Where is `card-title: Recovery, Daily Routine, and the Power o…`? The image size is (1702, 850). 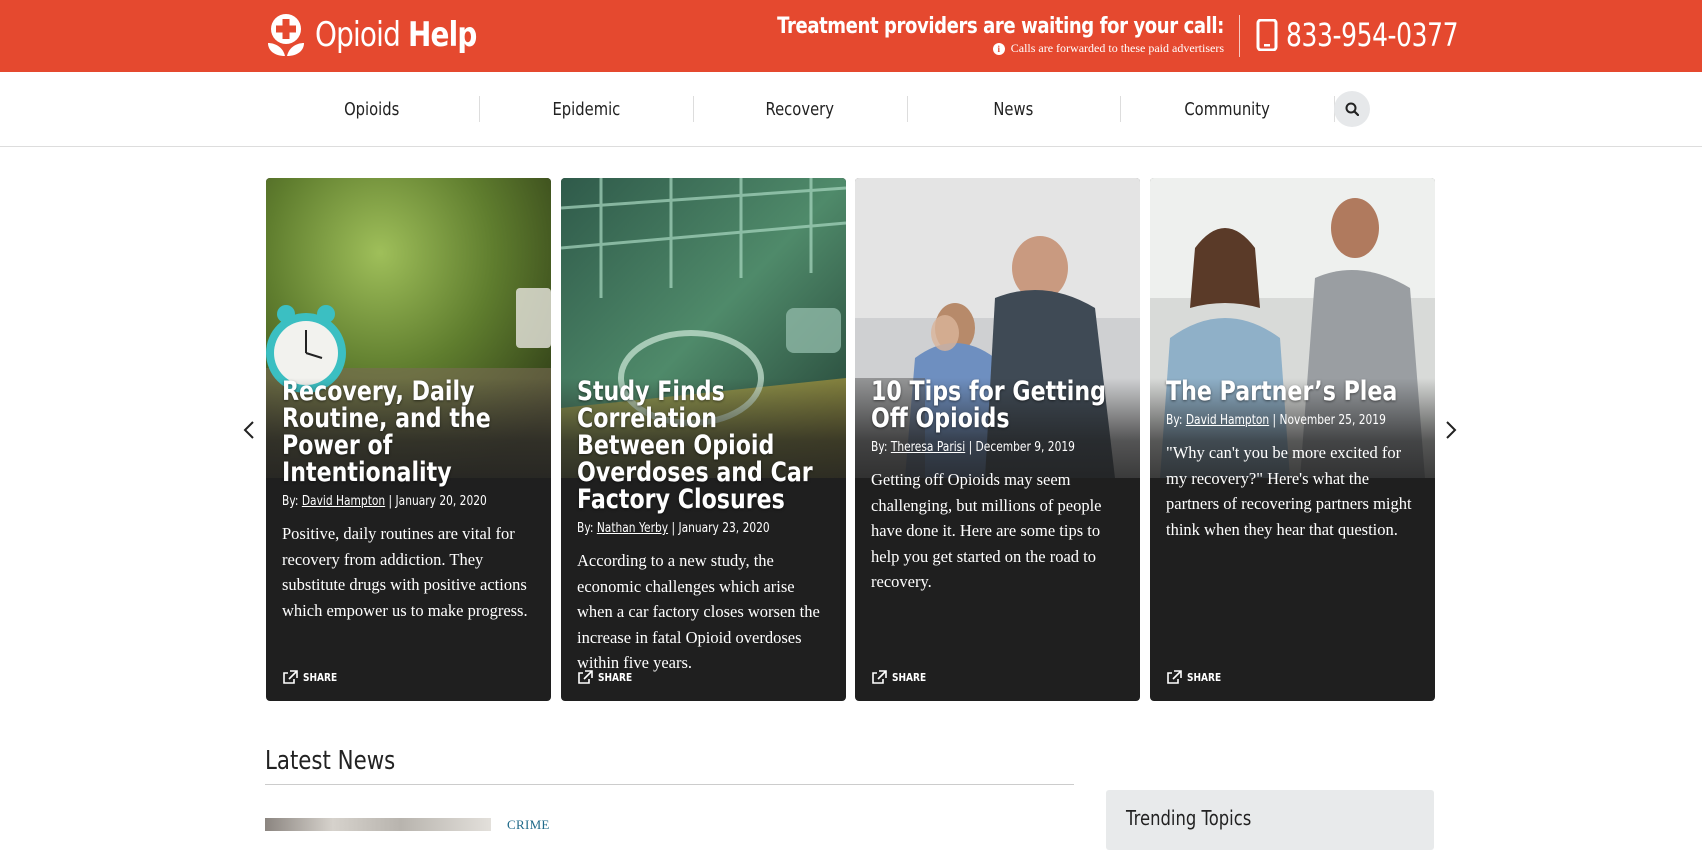
card-title: Recovery, Daily Routine, and the Power o… is located at coordinates (409, 432).